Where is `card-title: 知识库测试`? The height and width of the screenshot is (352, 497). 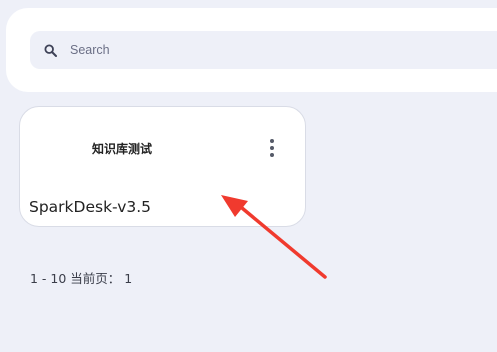
card-title: 知识库测试 is located at coordinates (122, 149).